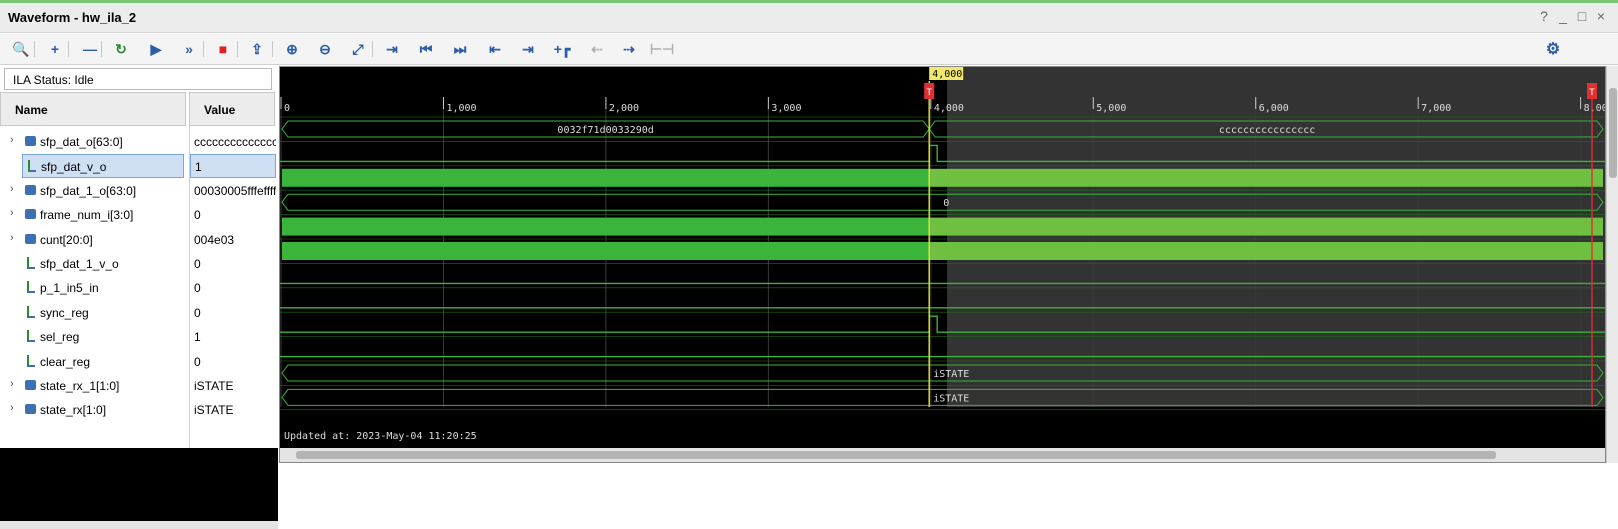  Describe the element at coordinates (809, 18) in the screenshot. I see `title-bar: Waveform - hw_ila_2 ? _ □ ×` at that location.